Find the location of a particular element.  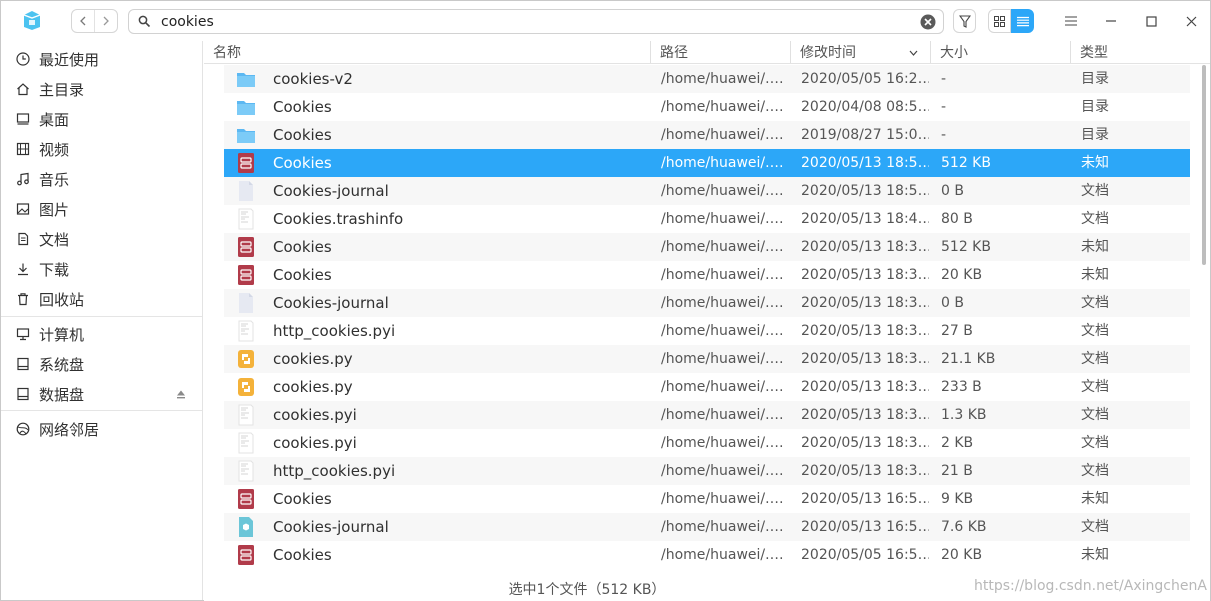

column-type-header: 类型 is located at coordinates (1140, 52).